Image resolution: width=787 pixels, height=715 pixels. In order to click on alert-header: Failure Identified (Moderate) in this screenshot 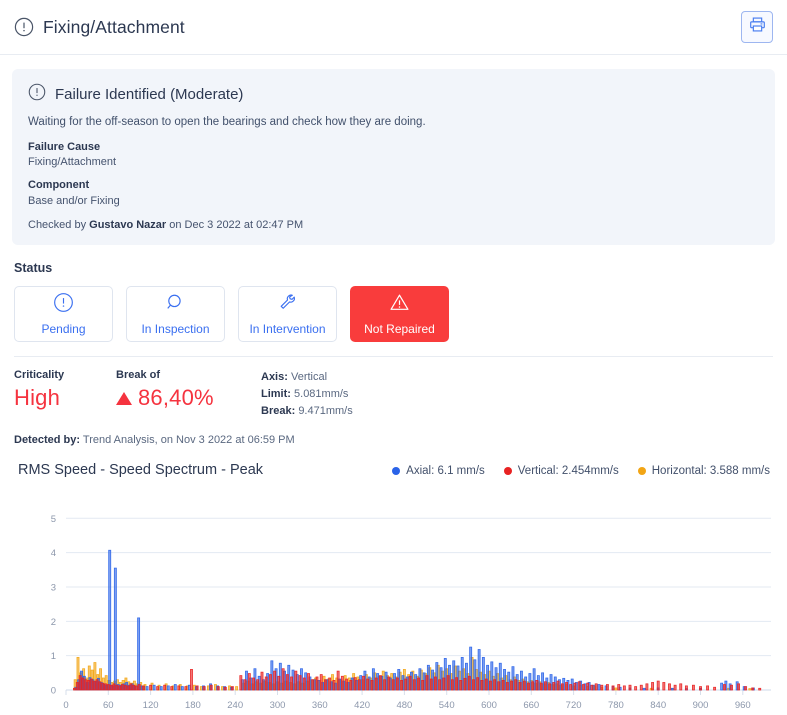, I will do `click(393, 94)`.